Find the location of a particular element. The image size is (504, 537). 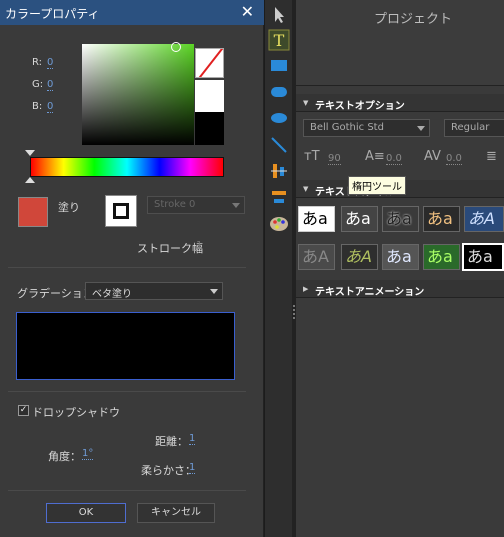

saturation-value-picker is located at coordinates (138, 94).